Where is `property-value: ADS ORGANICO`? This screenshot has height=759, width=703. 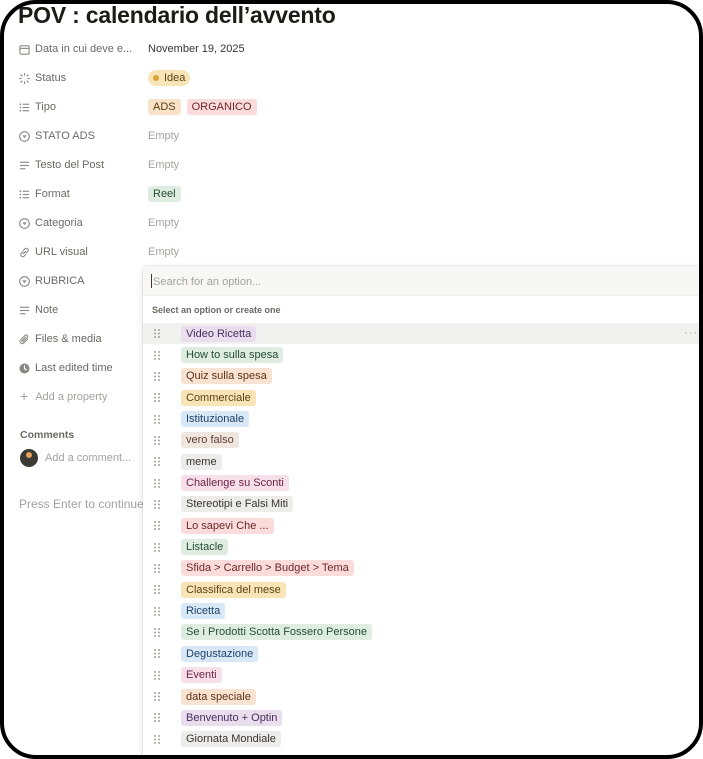 property-value: ADS ORGANICO is located at coordinates (202, 107).